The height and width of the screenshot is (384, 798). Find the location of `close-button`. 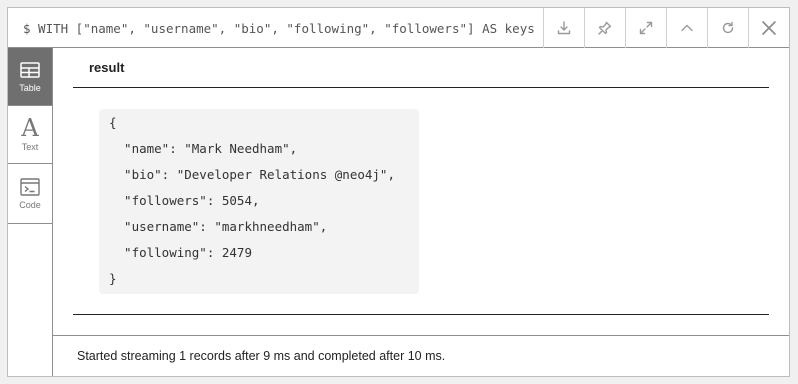

close-button is located at coordinates (768, 28).